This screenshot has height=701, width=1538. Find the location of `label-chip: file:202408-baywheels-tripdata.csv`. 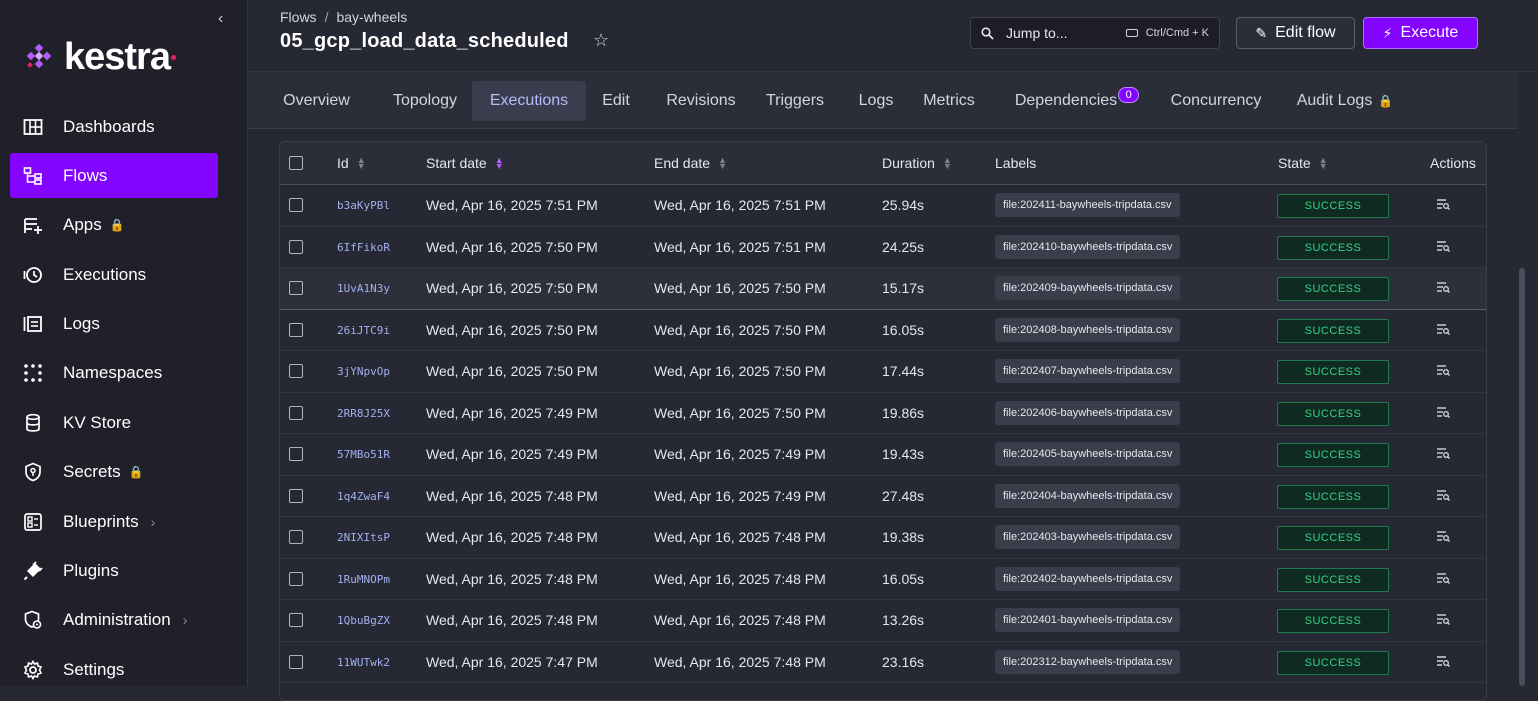

label-chip: file:202408-baywheels-tripdata.csv is located at coordinates (1088, 329).